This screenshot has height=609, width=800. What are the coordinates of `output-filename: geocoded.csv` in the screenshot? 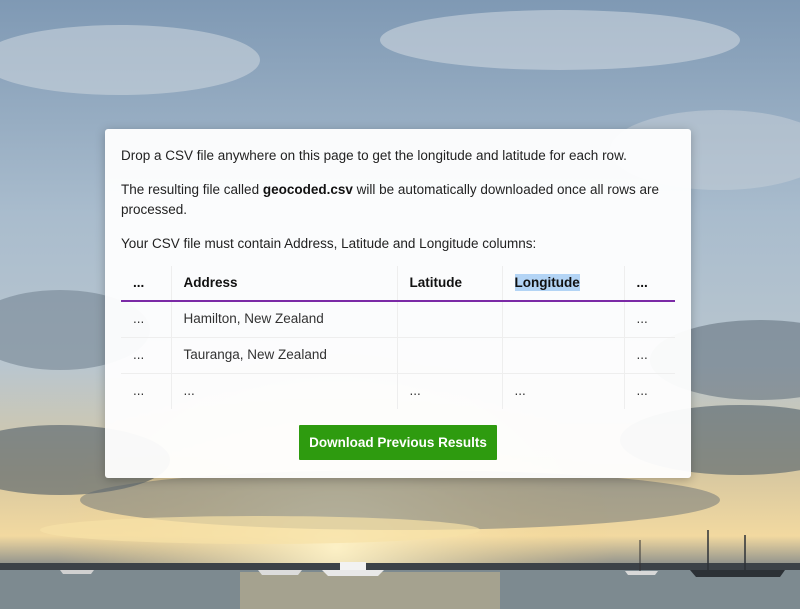 It's located at (307, 189).